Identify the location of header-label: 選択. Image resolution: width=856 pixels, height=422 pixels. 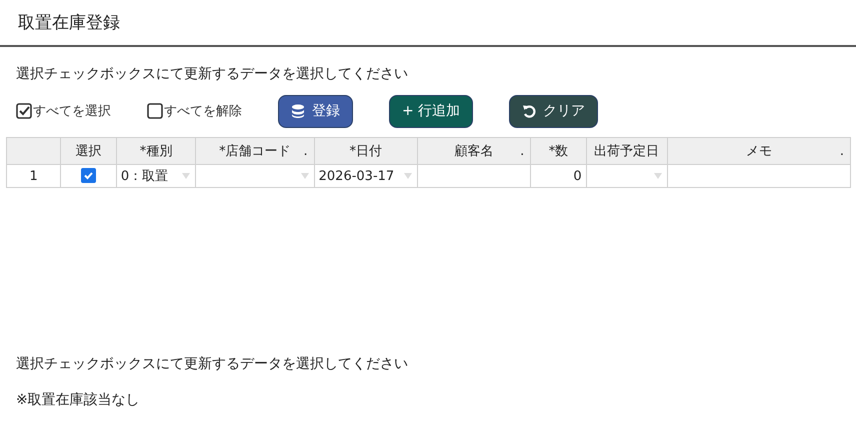
(89, 151).